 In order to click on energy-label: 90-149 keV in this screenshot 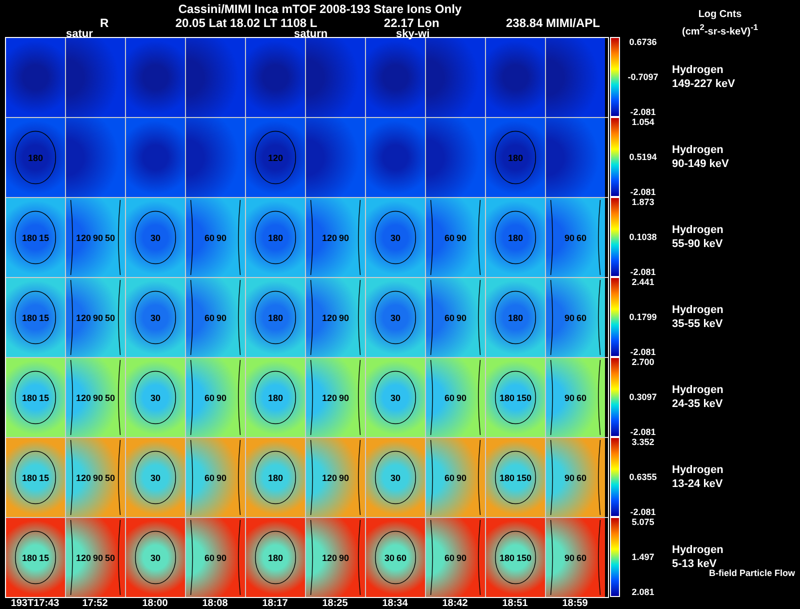, I will do `click(700, 164)`.